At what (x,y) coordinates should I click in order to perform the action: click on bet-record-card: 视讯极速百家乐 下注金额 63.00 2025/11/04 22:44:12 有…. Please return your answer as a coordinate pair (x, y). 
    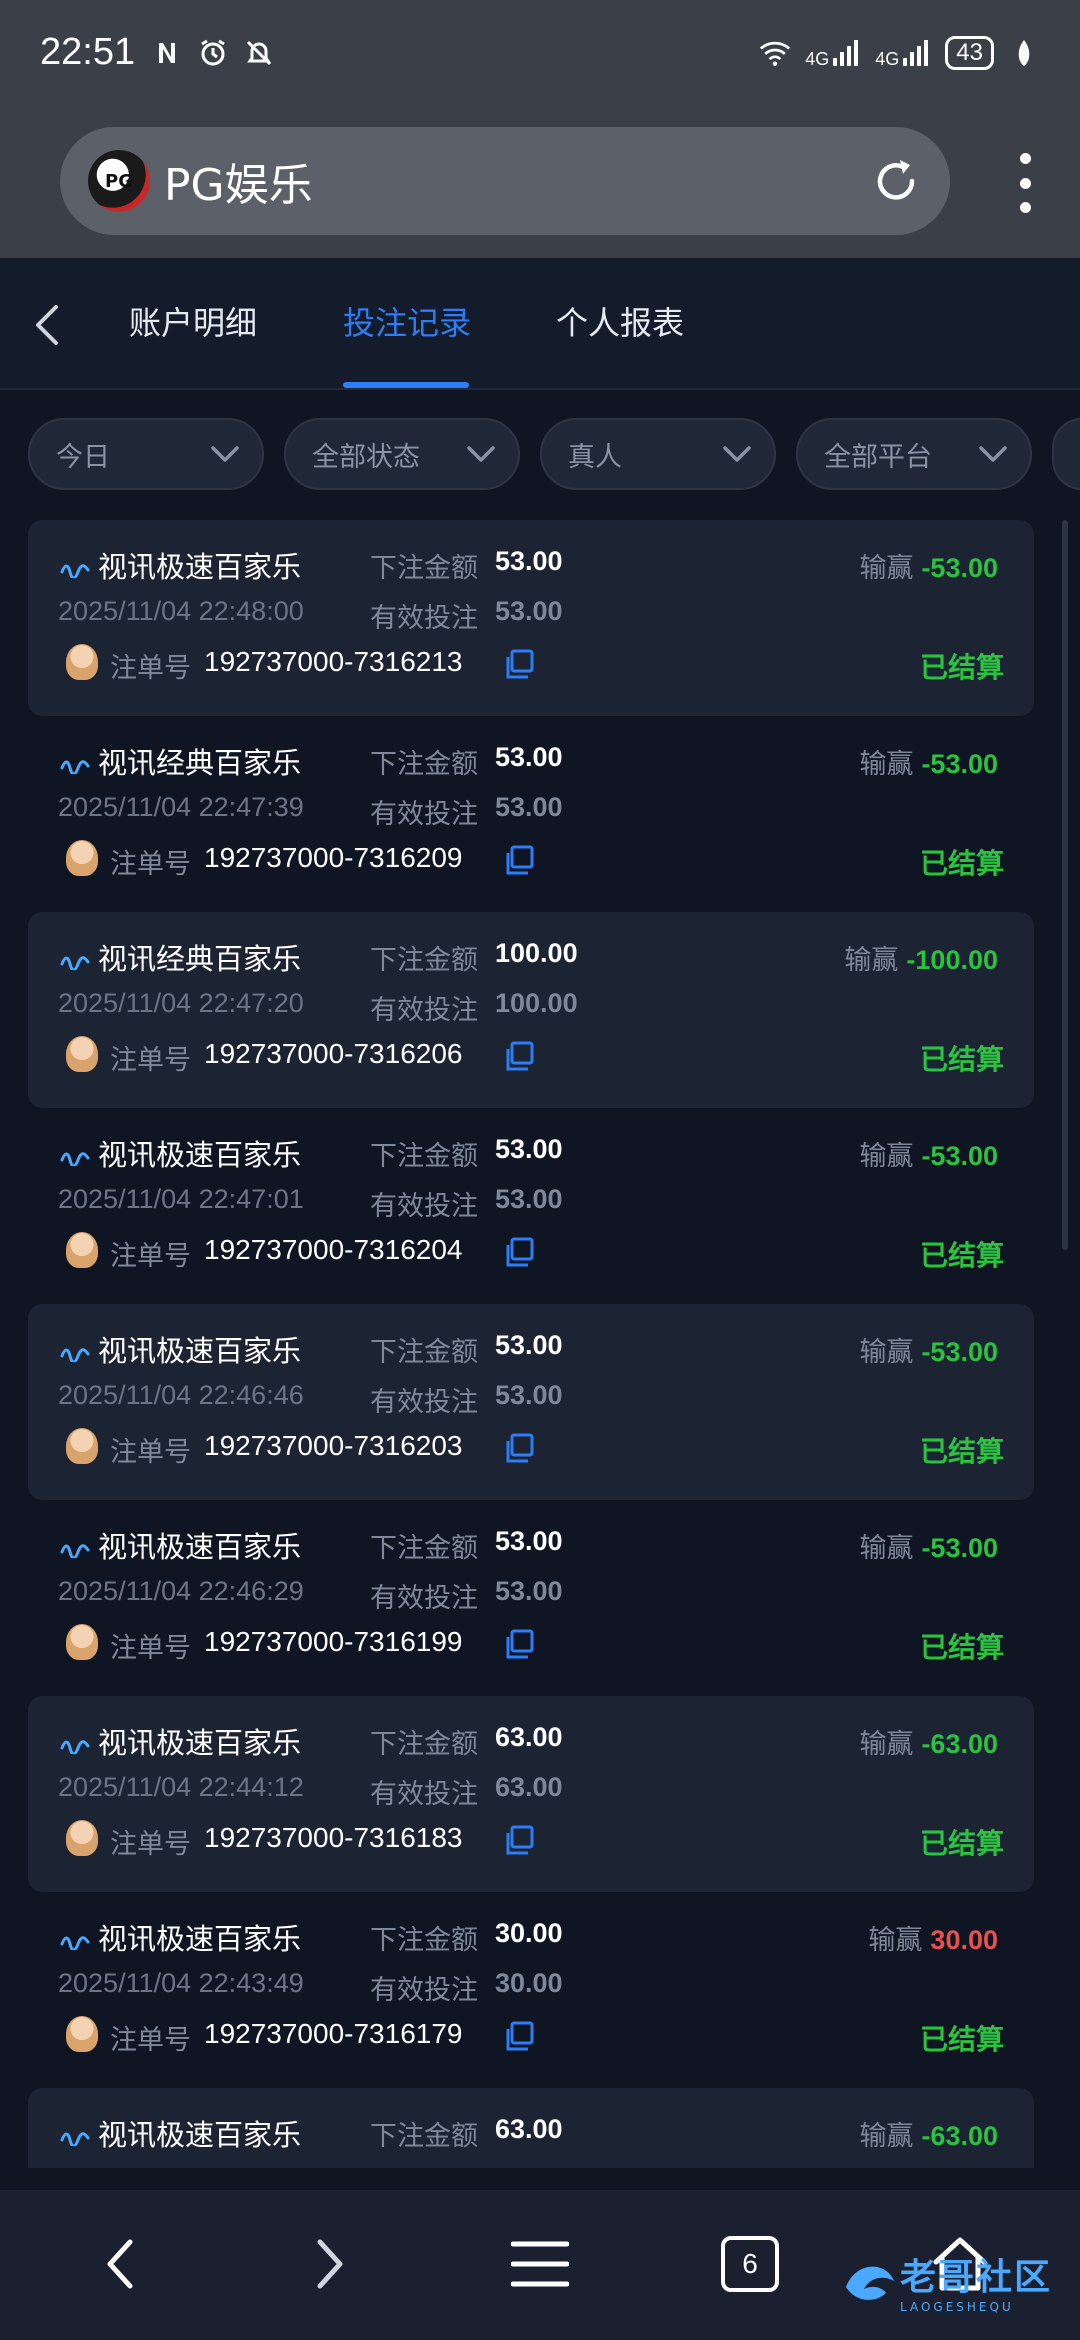
    Looking at the image, I should click on (531, 1794).